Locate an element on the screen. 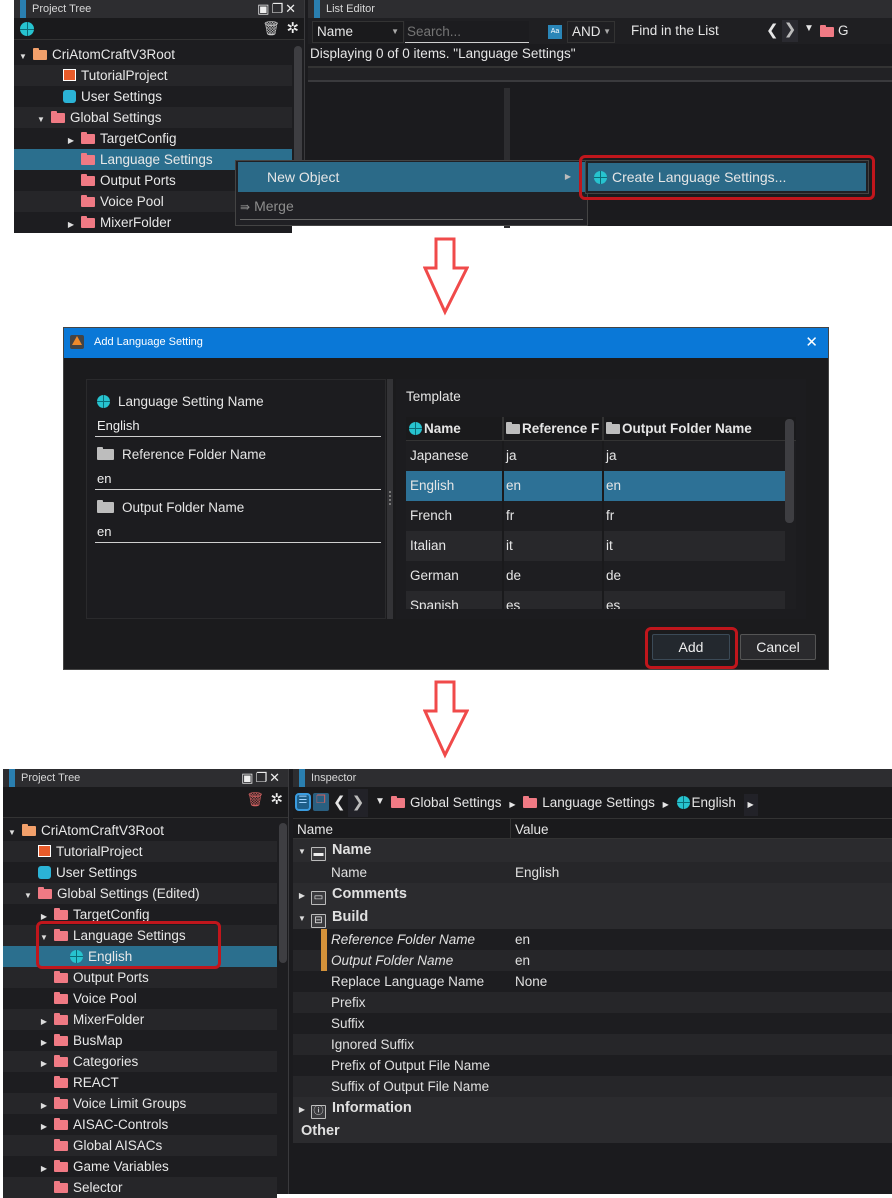 The image size is (892, 1198). tree-item: Selector is located at coordinates (140, 1187).